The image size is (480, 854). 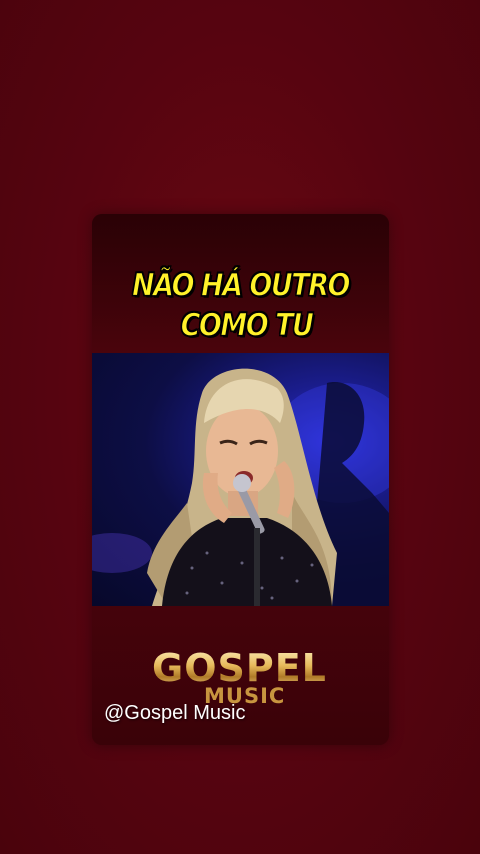 What do you see at coordinates (247, 325) in the screenshot?
I see `song-title-line-2: COMO TU` at bounding box center [247, 325].